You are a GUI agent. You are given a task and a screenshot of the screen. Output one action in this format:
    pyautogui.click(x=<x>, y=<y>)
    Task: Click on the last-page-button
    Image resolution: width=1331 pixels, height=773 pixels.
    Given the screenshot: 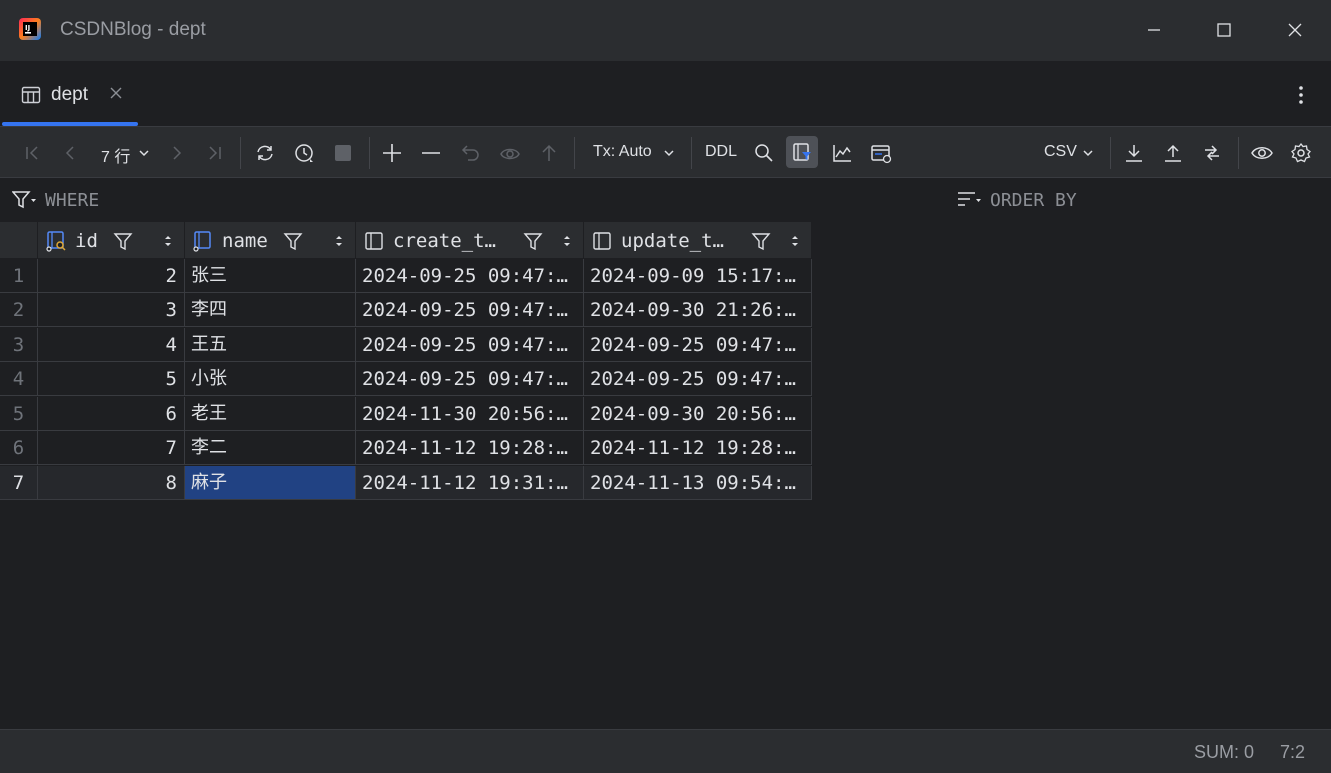 What is the action you would take?
    pyautogui.click(x=215, y=153)
    